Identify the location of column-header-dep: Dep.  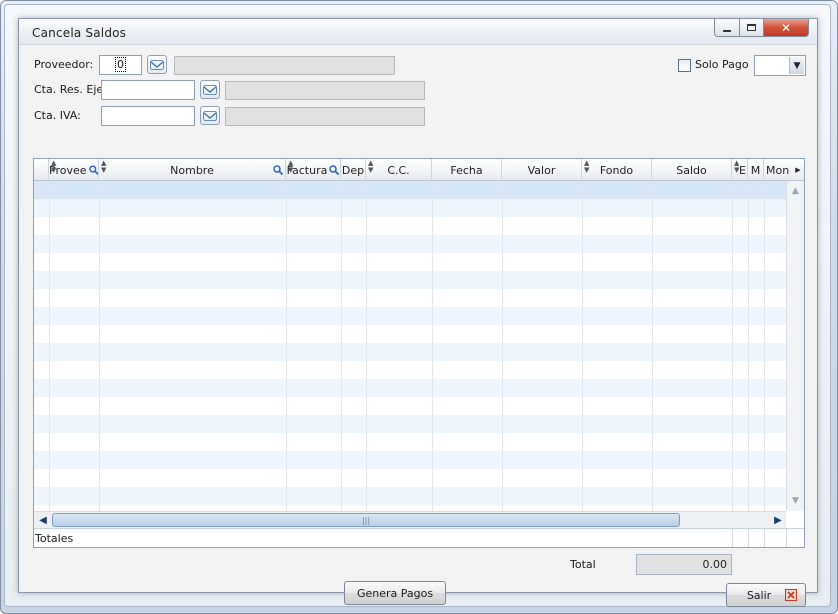
(353, 170).